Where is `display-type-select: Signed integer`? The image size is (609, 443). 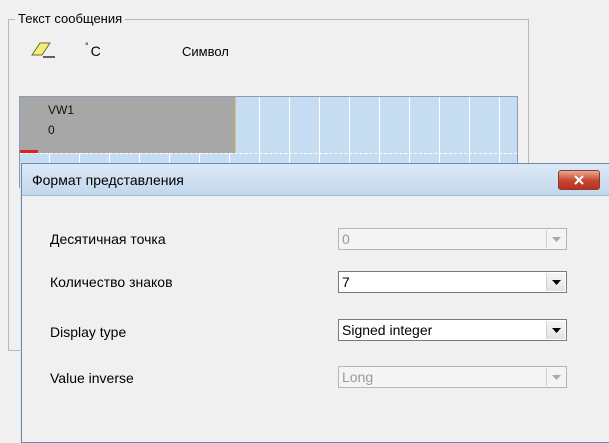 display-type-select: Signed integer is located at coordinates (452, 330).